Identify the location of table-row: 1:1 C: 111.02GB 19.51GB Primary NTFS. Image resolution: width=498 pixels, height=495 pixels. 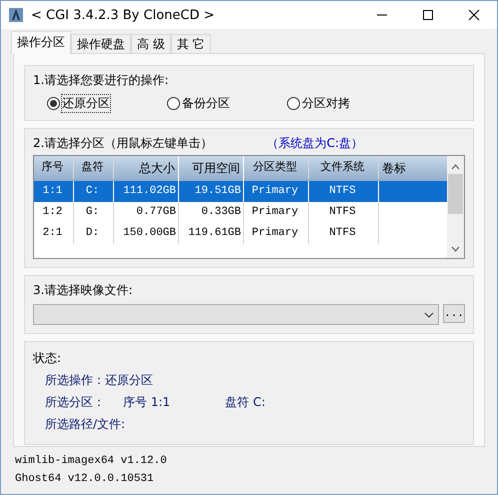
(240, 191).